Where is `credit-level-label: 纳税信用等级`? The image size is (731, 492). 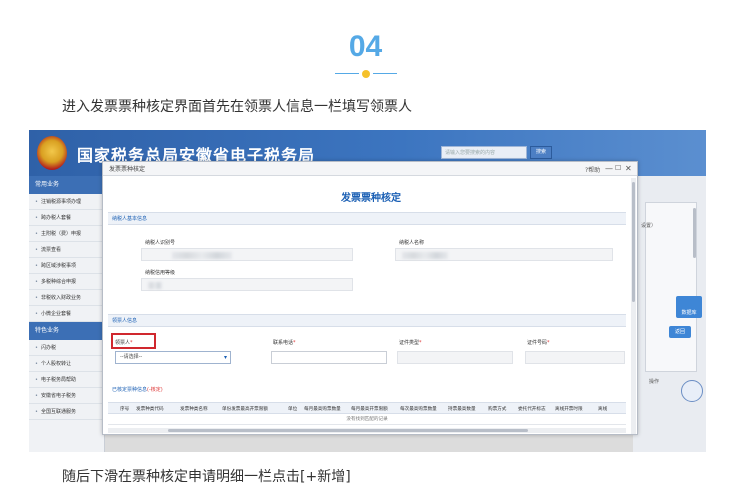 credit-level-label: 纳税信用等级 is located at coordinates (160, 273).